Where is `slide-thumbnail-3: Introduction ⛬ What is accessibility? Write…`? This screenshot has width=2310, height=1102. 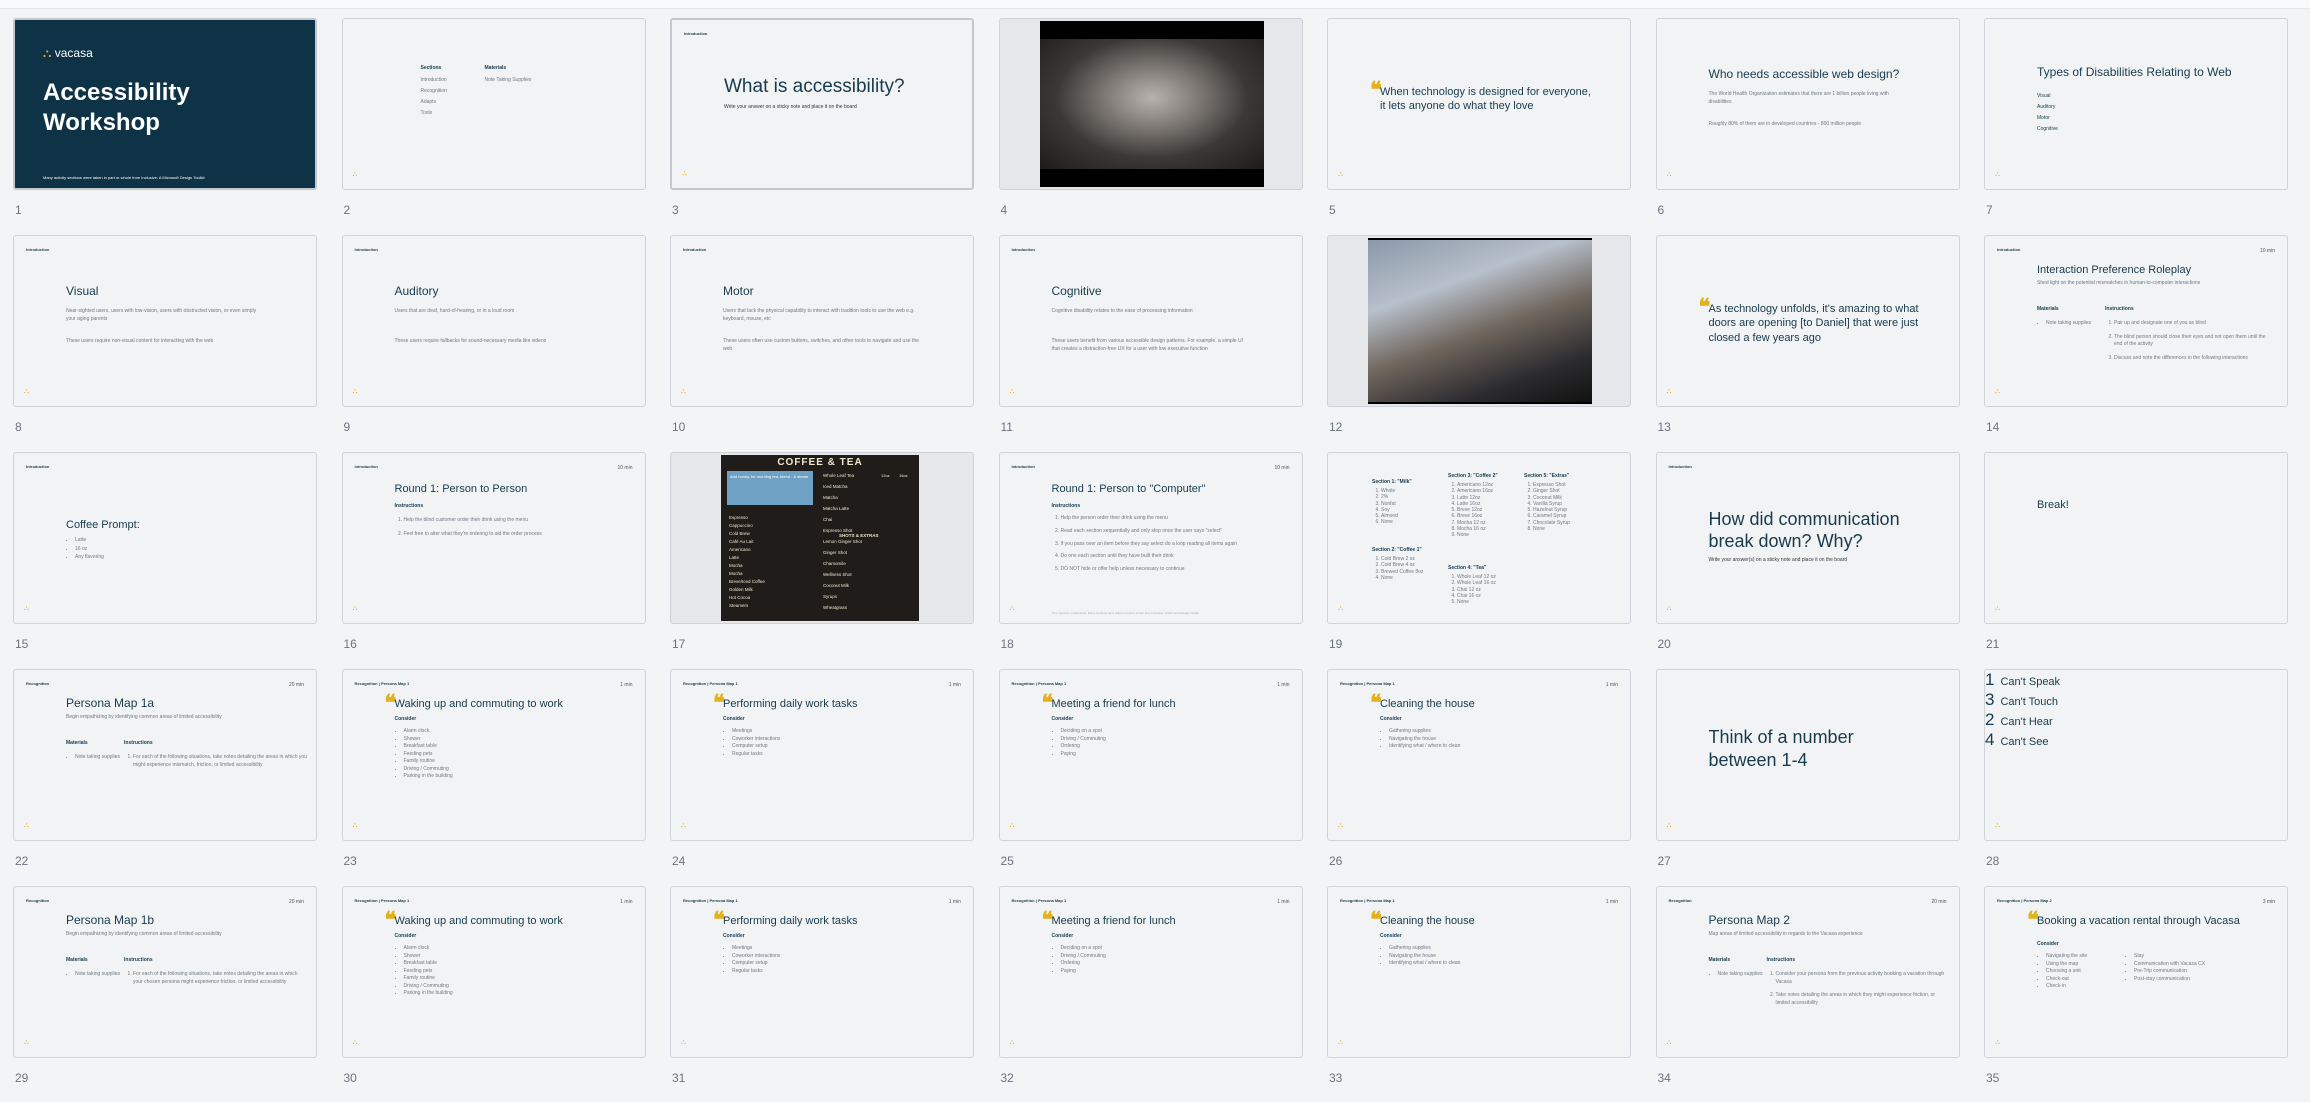 slide-thumbnail-3: Introduction ⛬ What is accessibility? Write… is located at coordinates (823, 126).